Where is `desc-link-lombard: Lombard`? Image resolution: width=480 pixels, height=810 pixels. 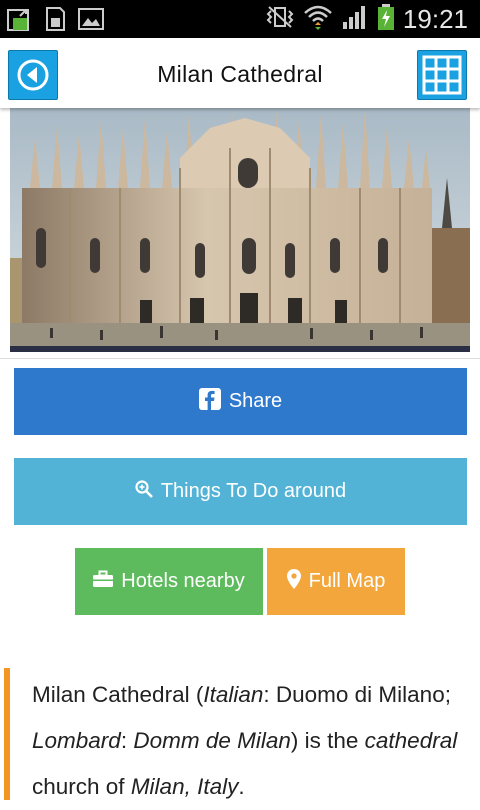
desc-link-lombard: Lombard is located at coordinates (76, 740).